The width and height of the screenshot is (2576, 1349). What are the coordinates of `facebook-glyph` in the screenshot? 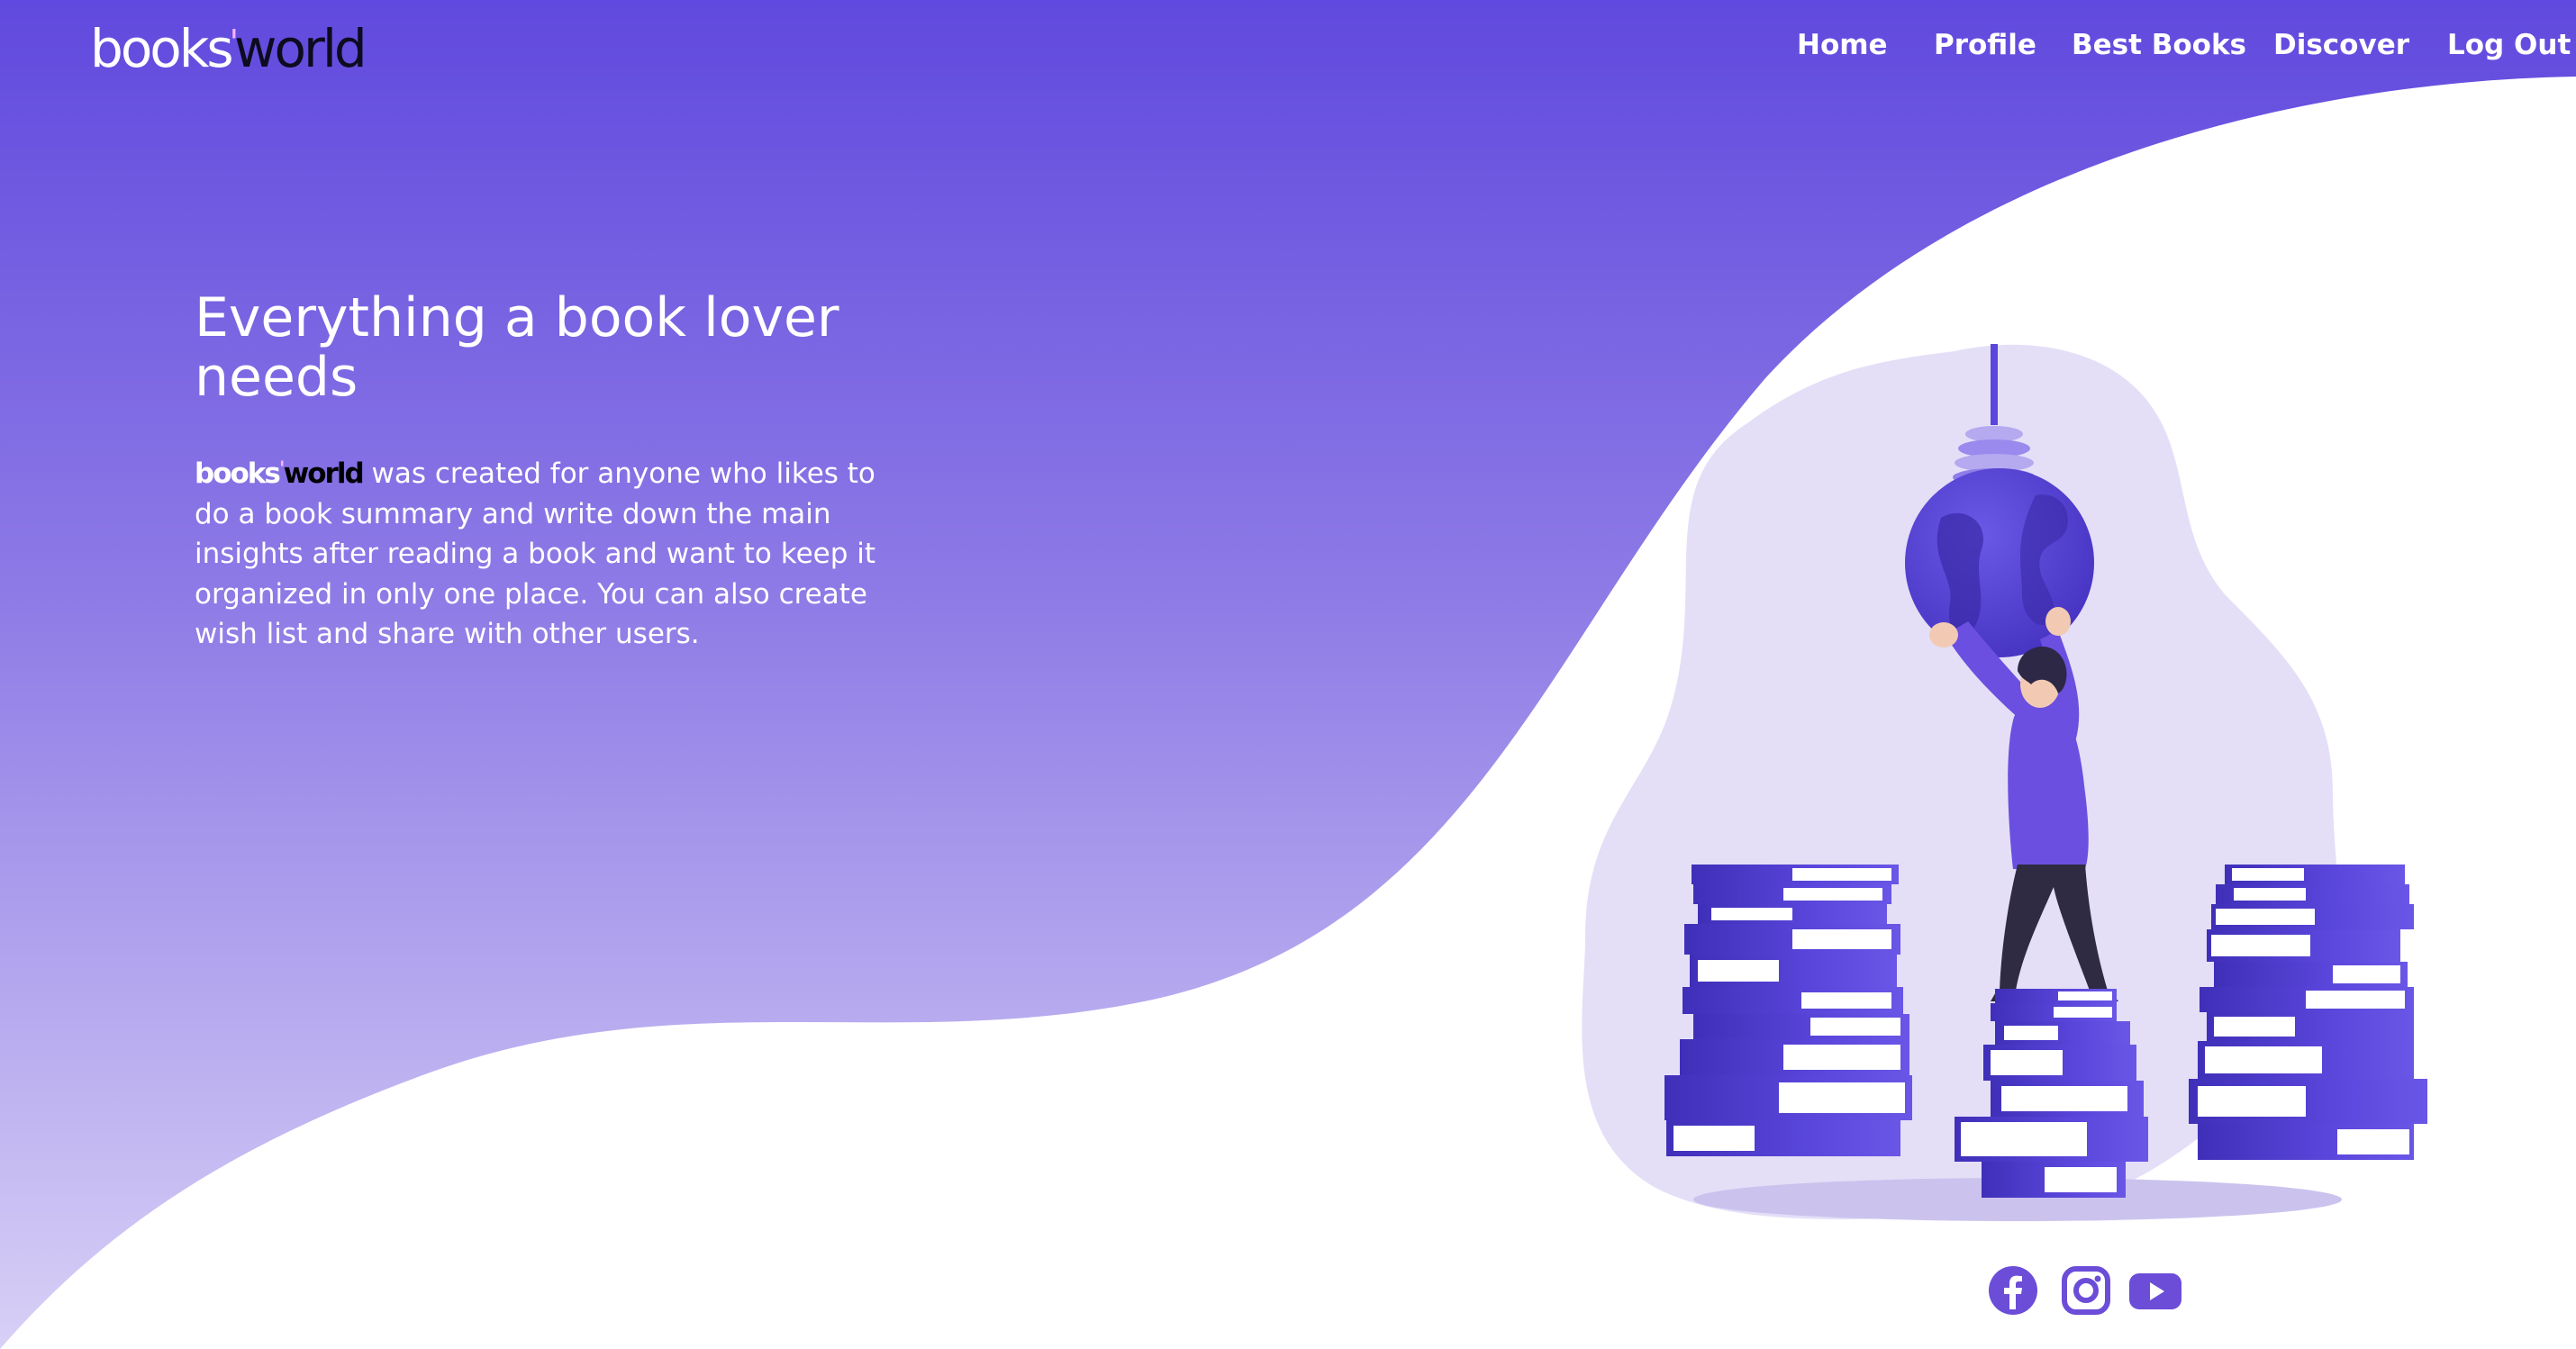 It's located at (2013, 1291).